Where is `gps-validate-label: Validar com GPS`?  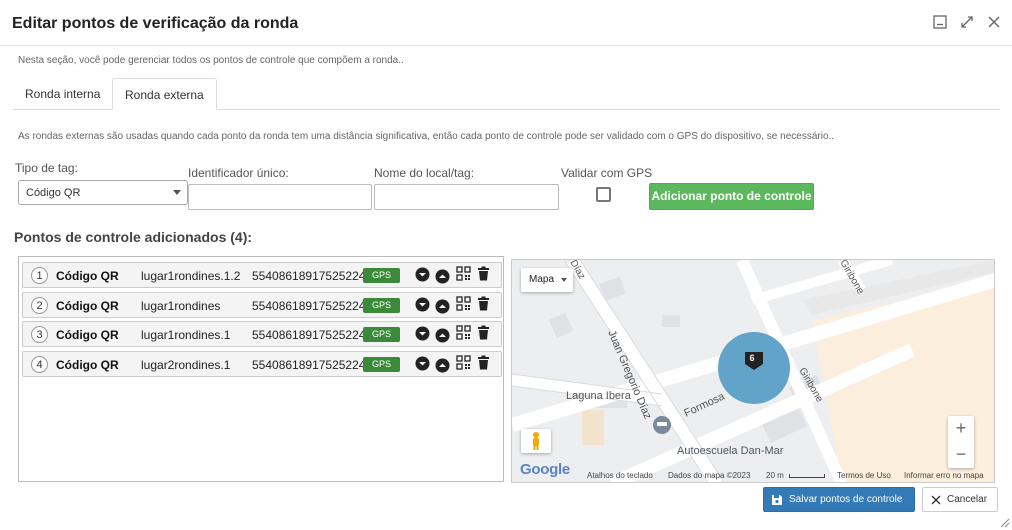 gps-validate-label: Validar com GPS is located at coordinates (607, 173).